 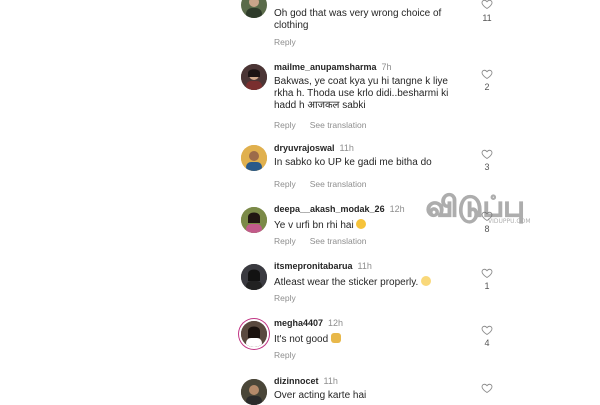 What do you see at coordinates (386, 67) in the screenshot?
I see `timestamp: 7h` at bounding box center [386, 67].